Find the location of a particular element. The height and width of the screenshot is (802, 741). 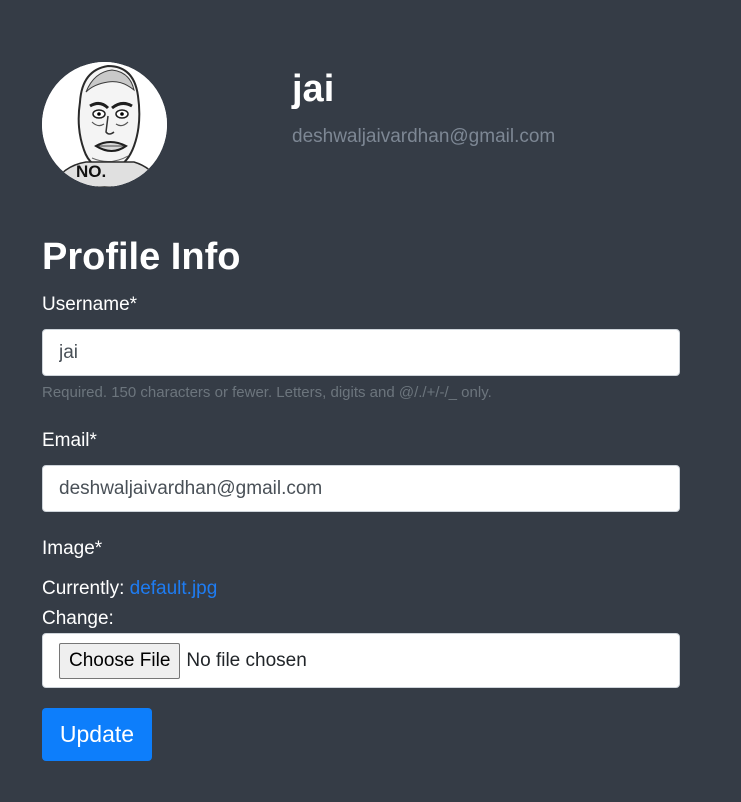

profile-name: jai is located at coordinates (313, 89).